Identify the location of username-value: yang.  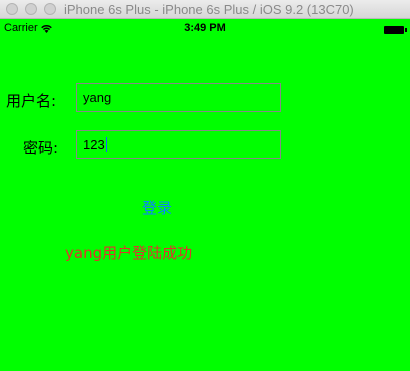
(97, 97).